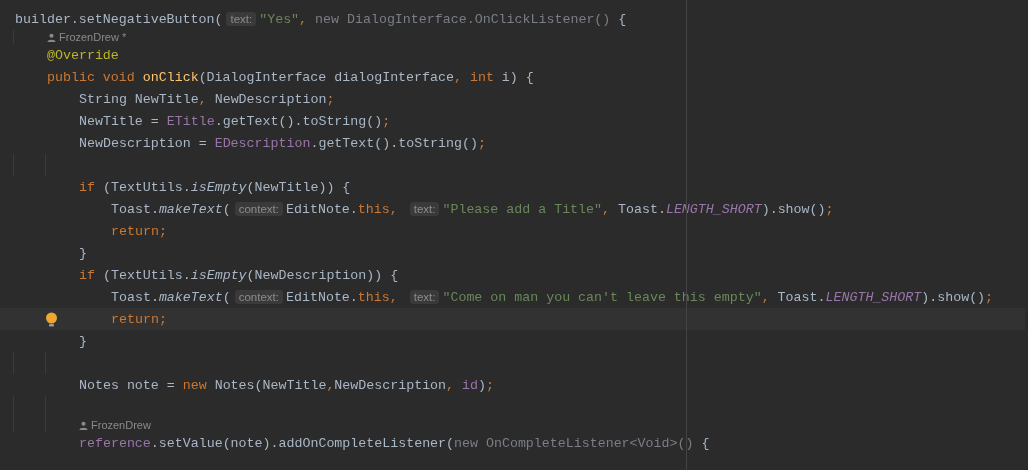 The height and width of the screenshot is (470, 1028). What do you see at coordinates (282, 143) in the screenshot?
I see `code-text: NewDescription = EDescription.getText().toString();` at bounding box center [282, 143].